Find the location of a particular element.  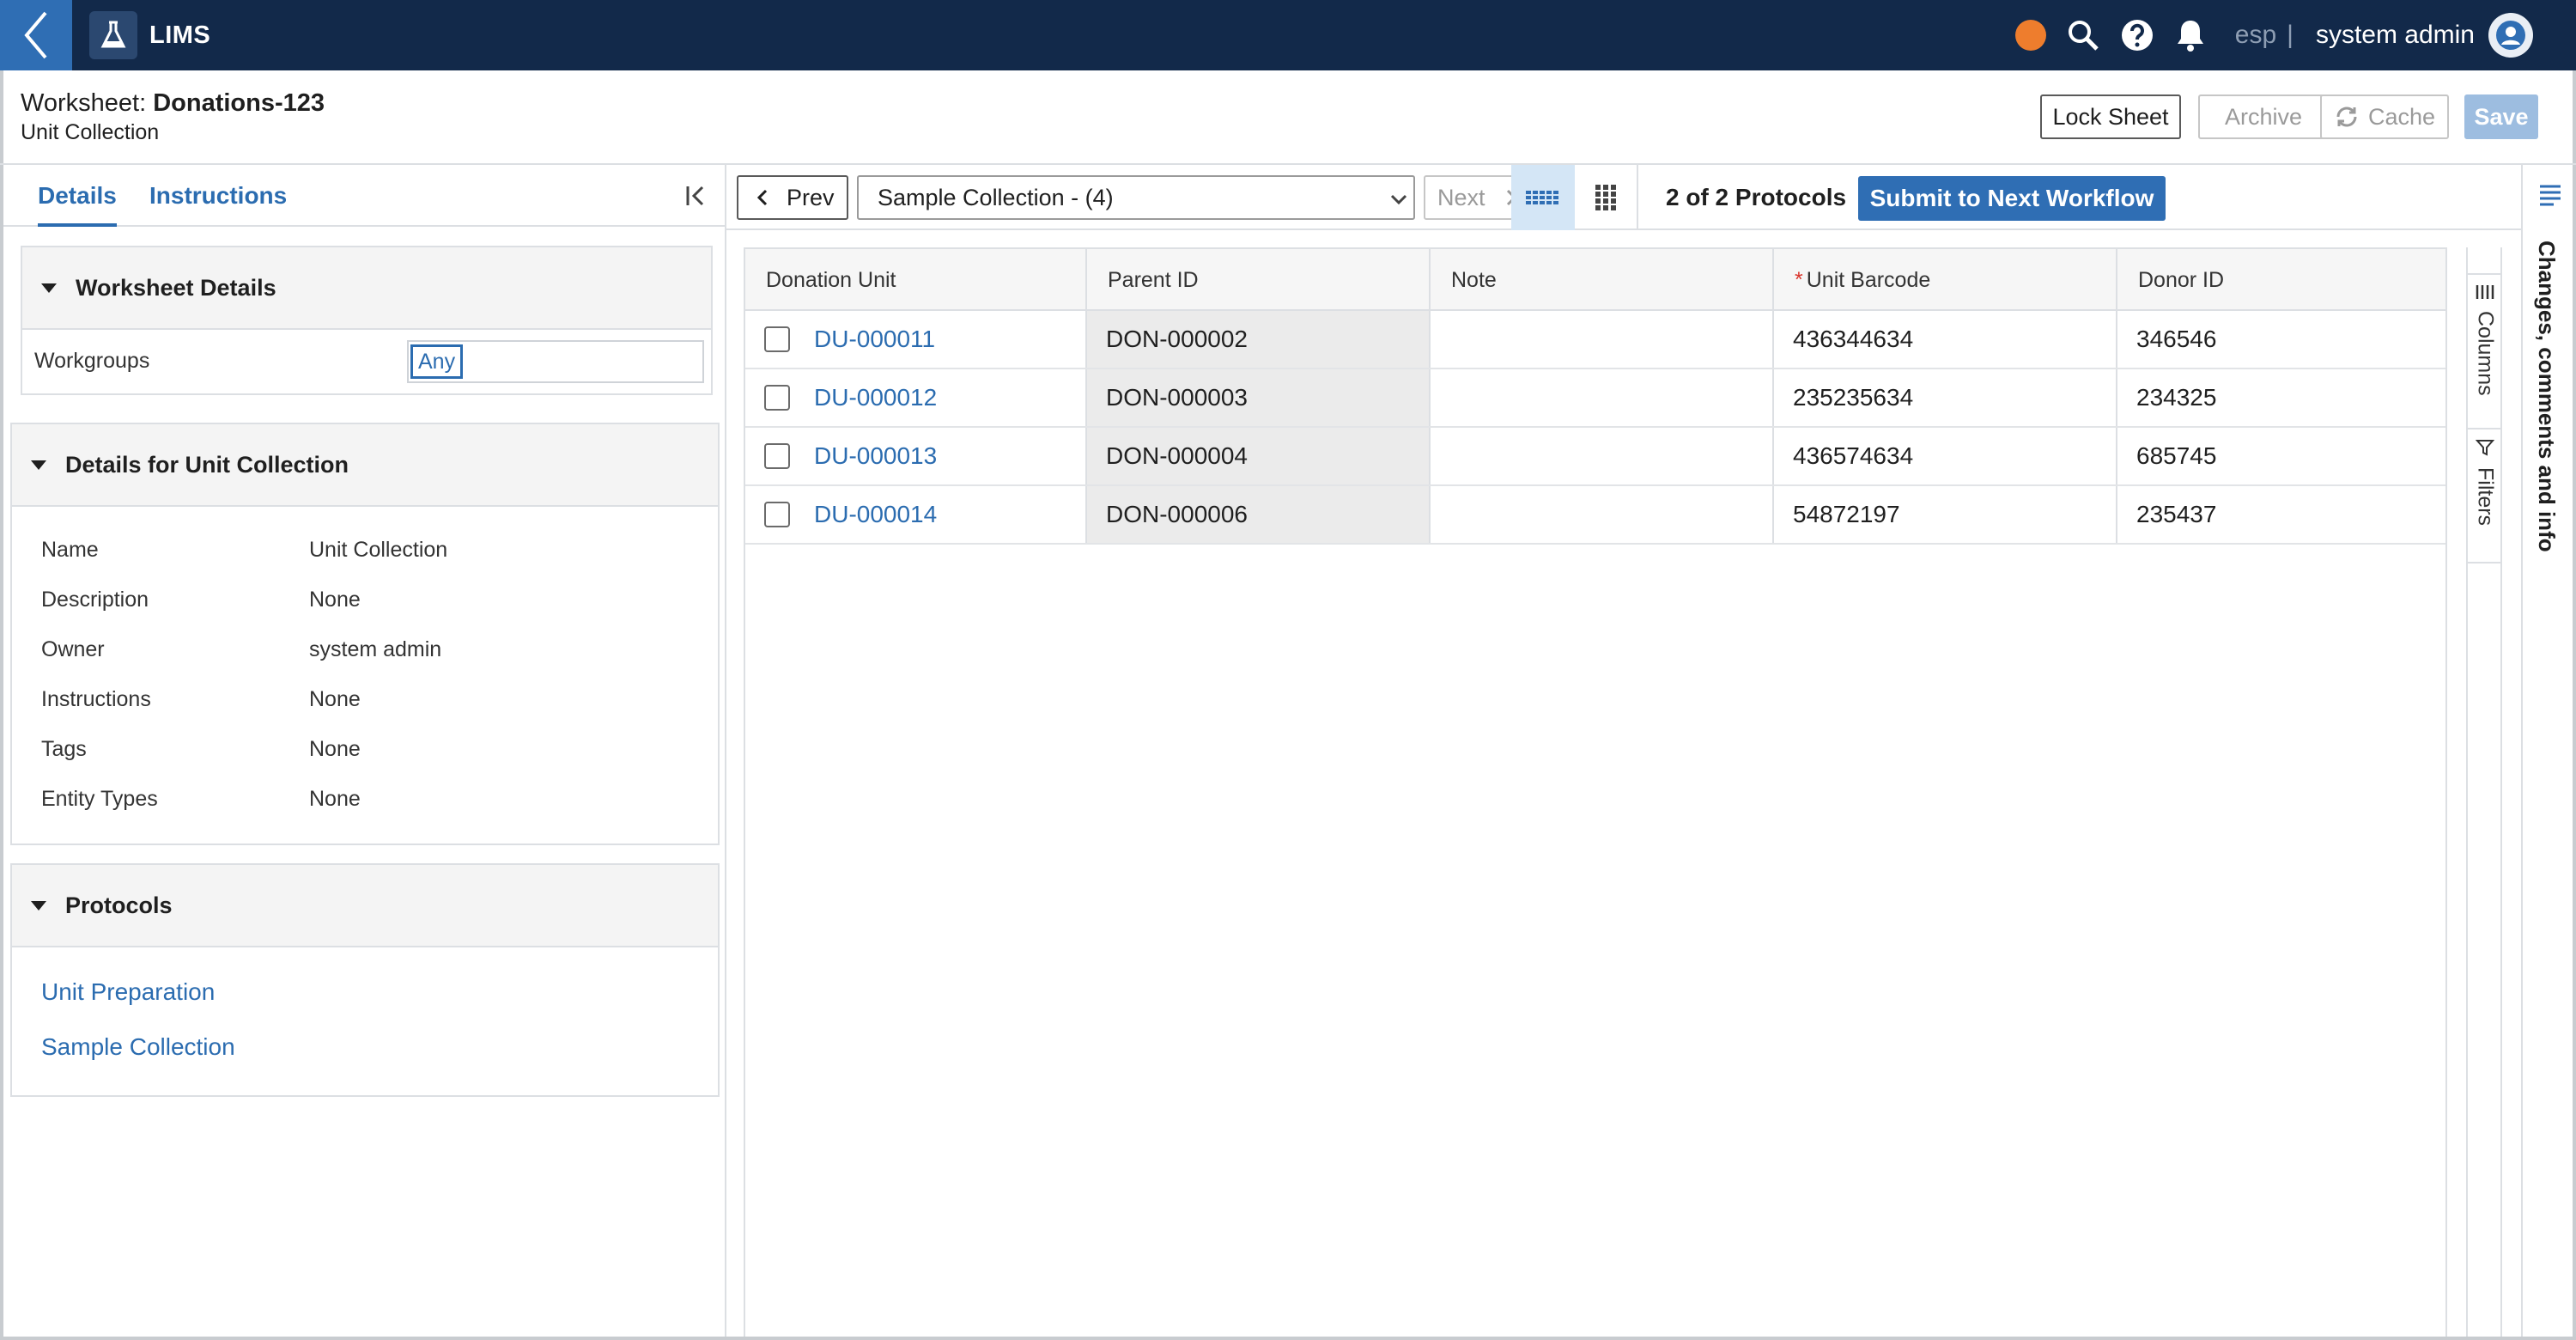

cell-unit-barcode: 54872197 is located at coordinates (1945, 514).